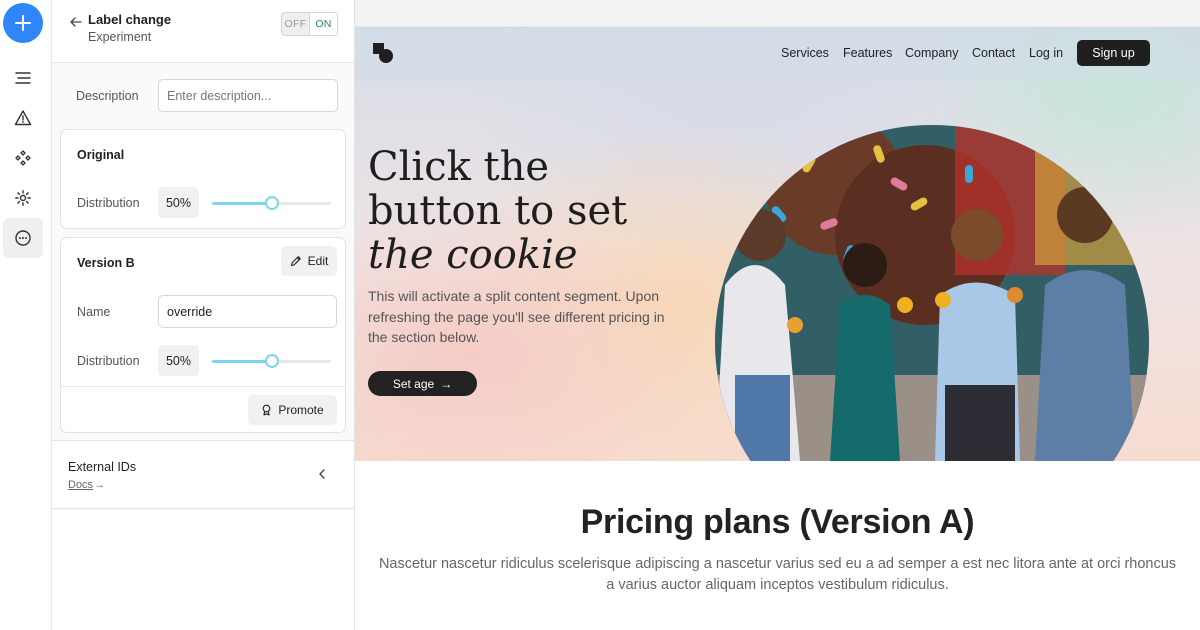 The height and width of the screenshot is (630, 1200). Describe the element at coordinates (203, 474) in the screenshot. I see `external-ids-section: External IDs Docs →` at that location.